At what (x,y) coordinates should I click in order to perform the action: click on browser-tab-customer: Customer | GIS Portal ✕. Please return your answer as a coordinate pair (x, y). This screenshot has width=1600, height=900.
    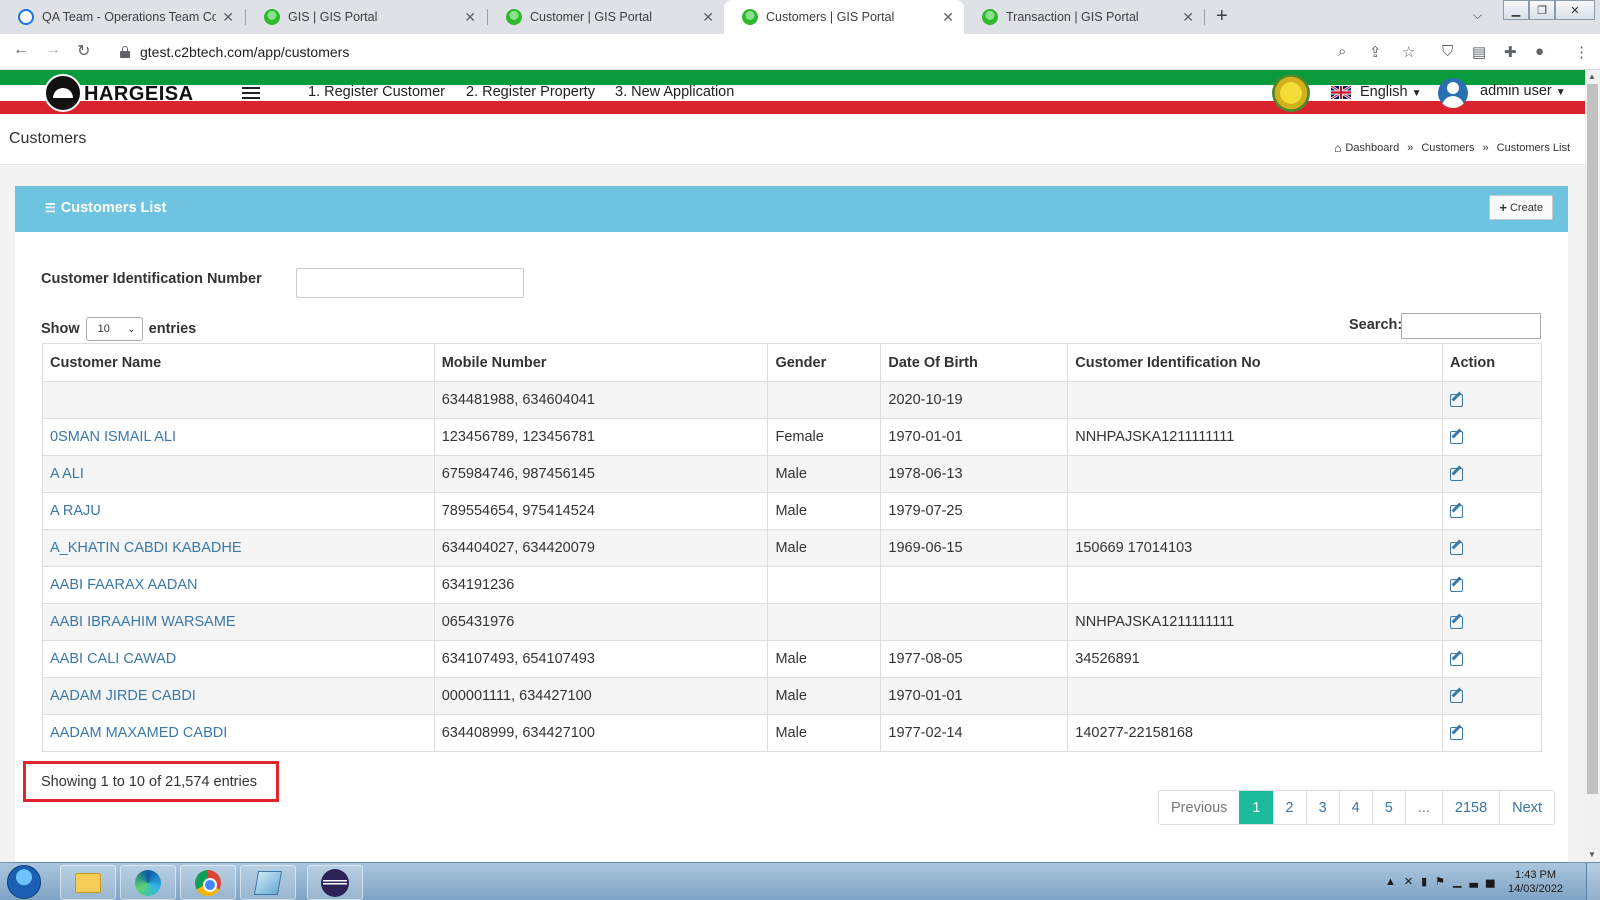
    Looking at the image, I should click on (606, 17).